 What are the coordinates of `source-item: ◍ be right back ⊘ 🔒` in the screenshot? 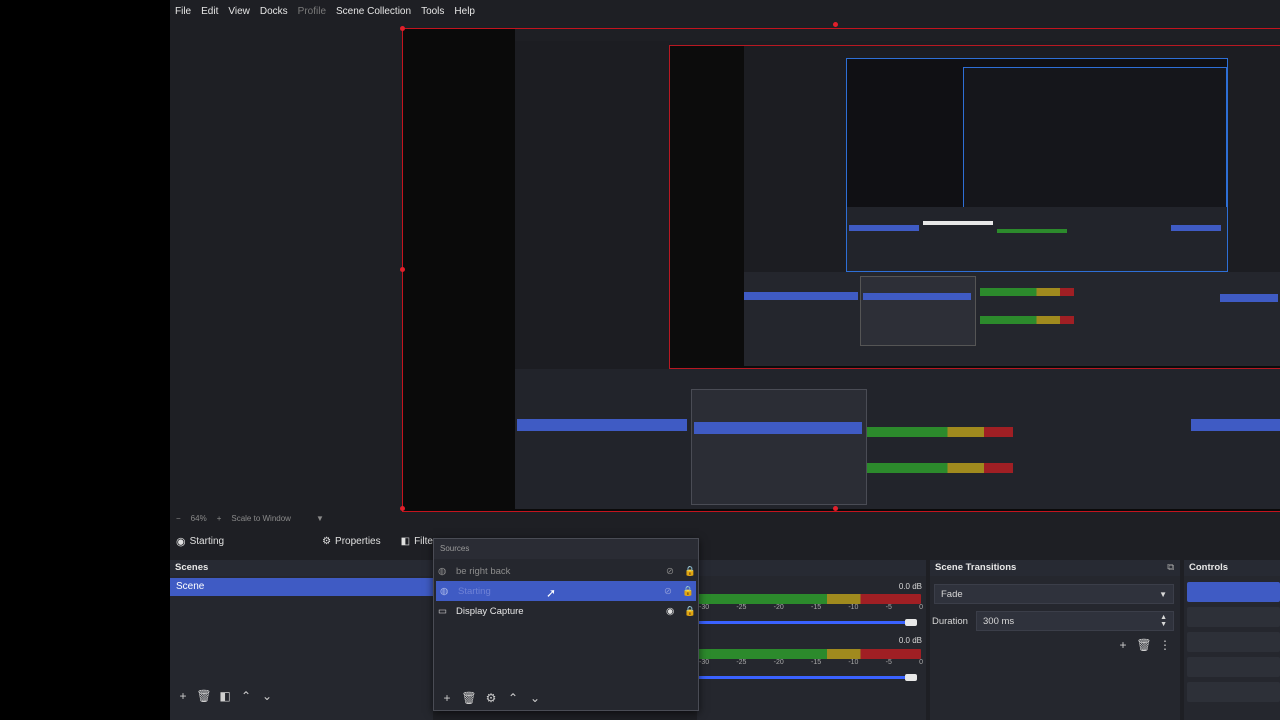 It's located at (566, 571).